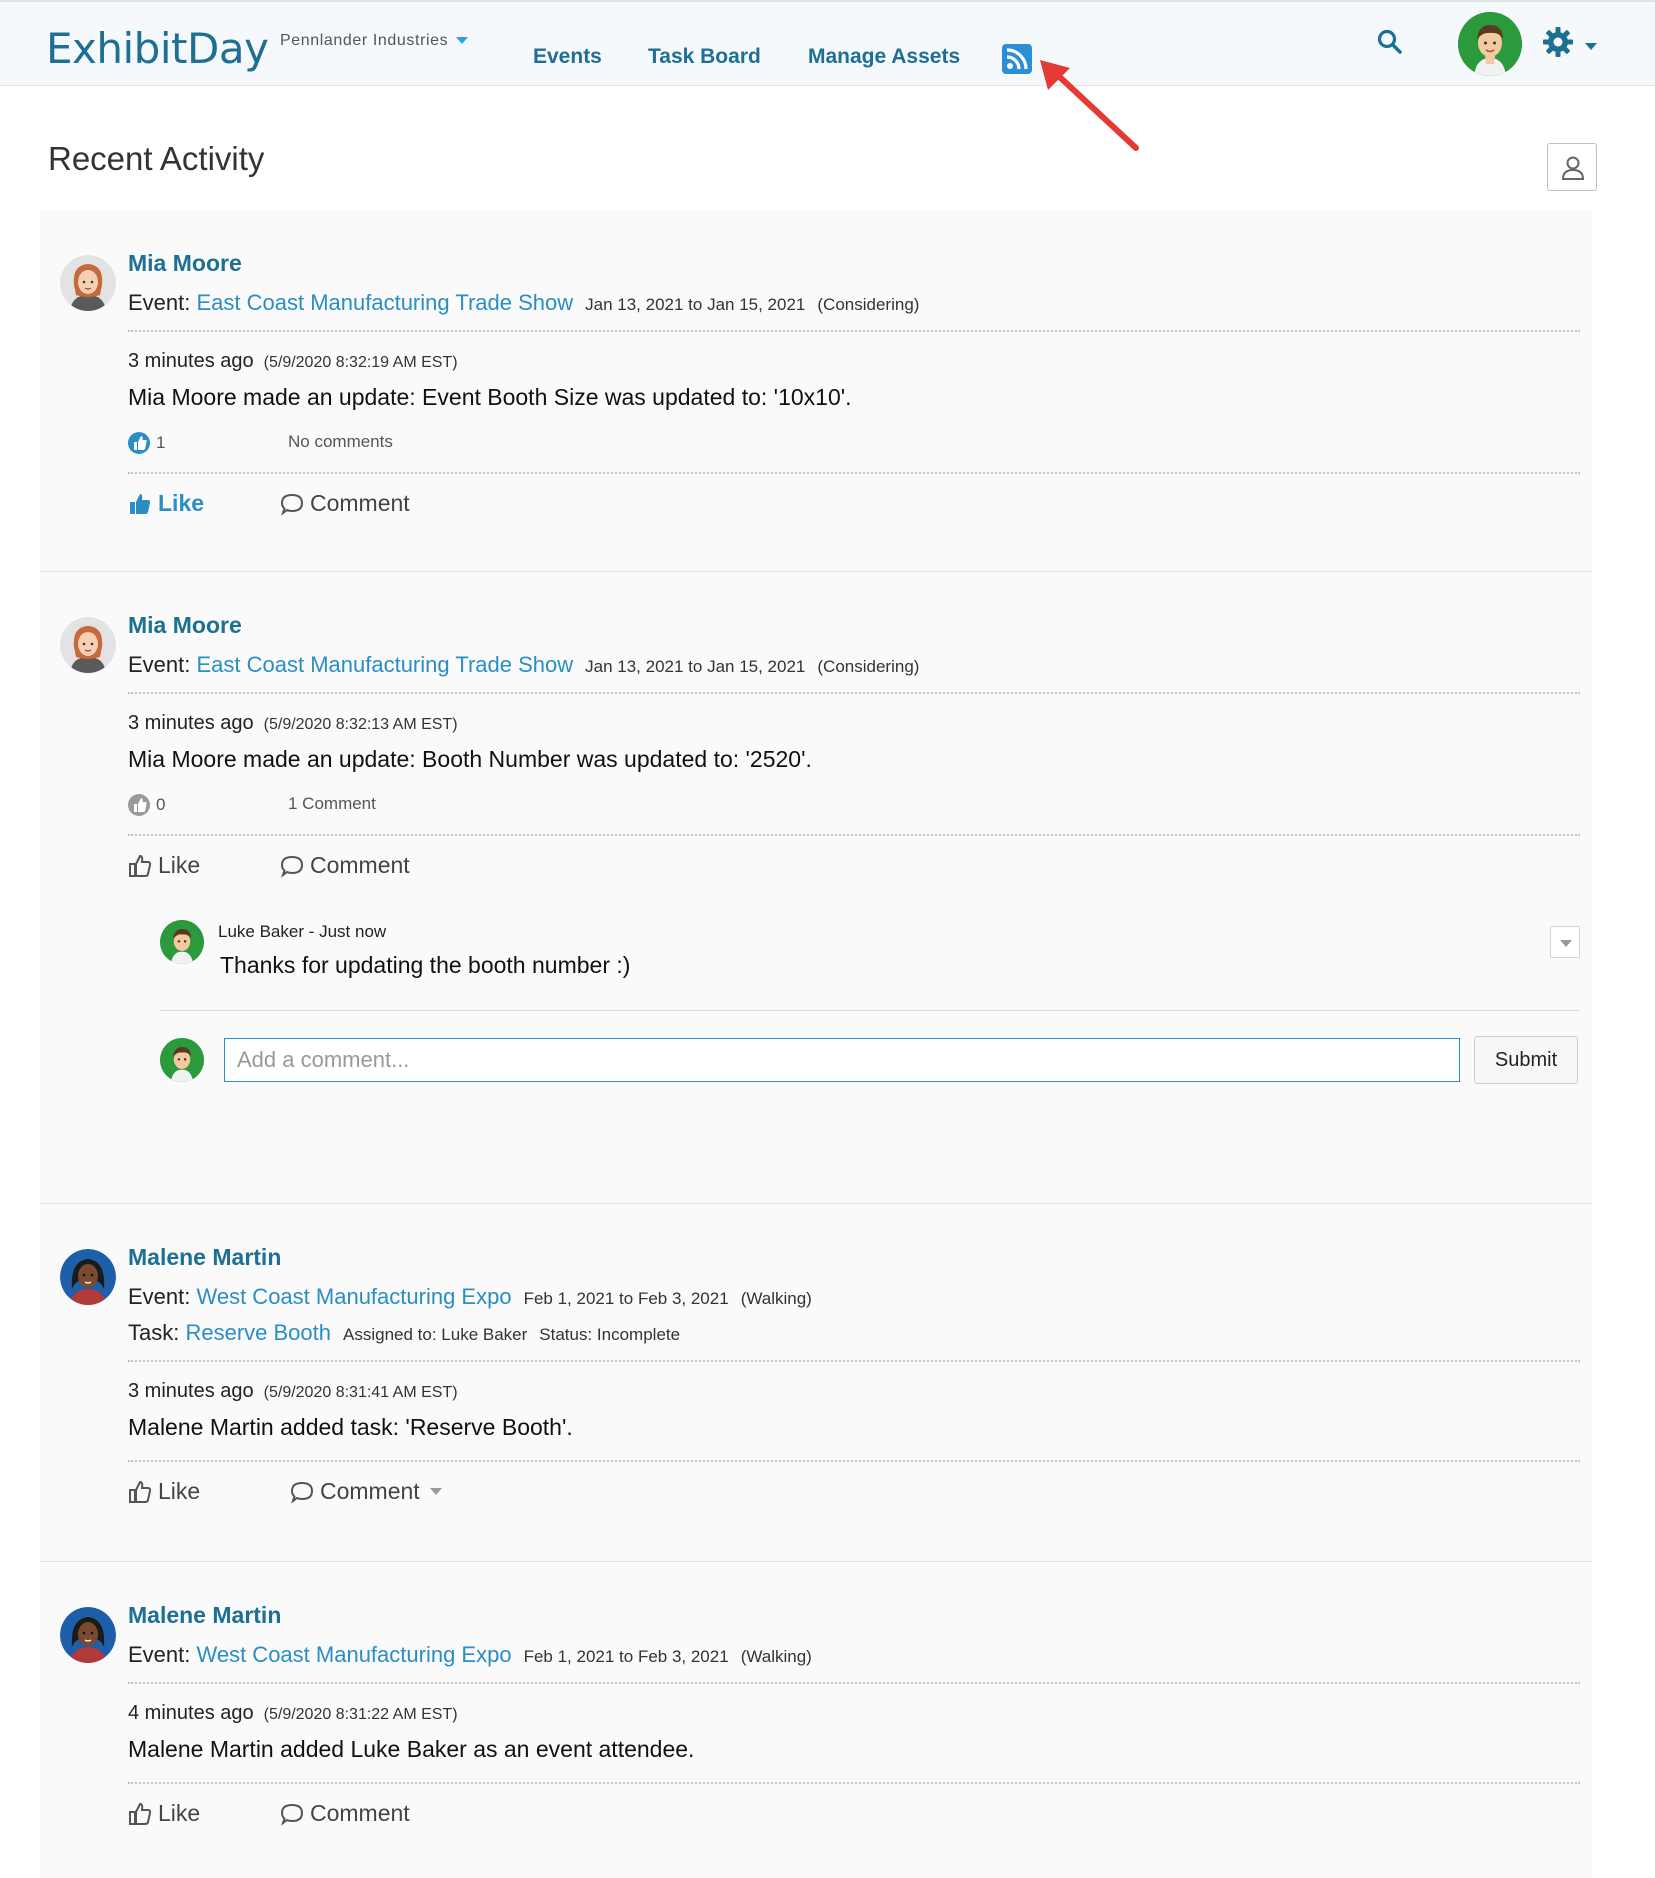 This screenshot has width=1655, height=1878. Describe the element at coordinates (345, 931) in the screenshot. I see `comment-time: - Just now` at that location.